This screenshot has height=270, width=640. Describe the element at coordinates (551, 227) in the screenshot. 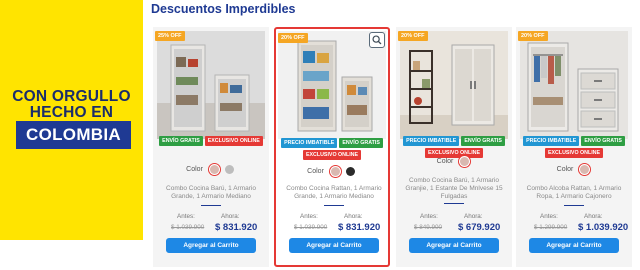

I see `old-price: $ 1.299.900` at that location.